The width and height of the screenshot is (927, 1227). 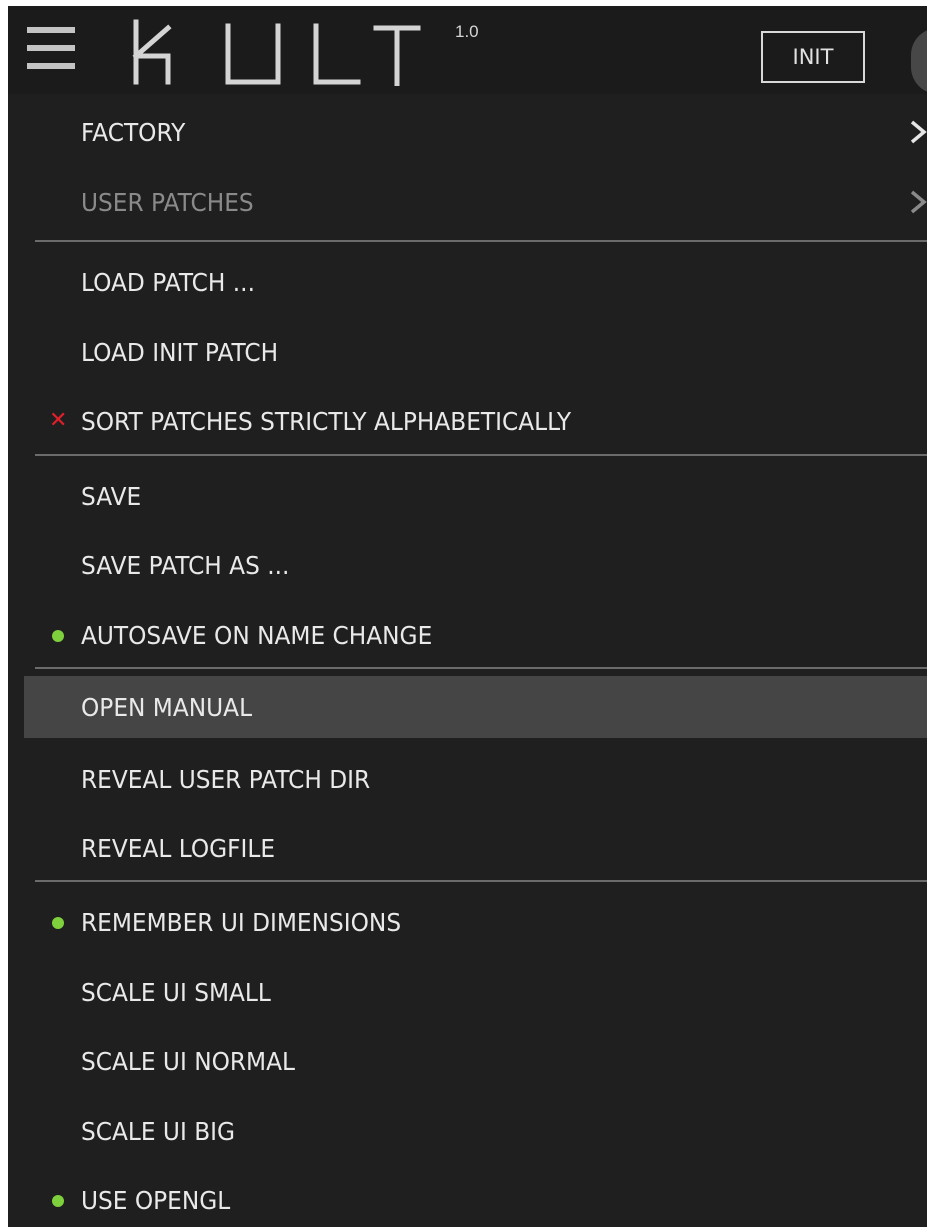 What do you see at coordinates (158, 1131) in the screenshot?
I see `menu-item-label: SCALE UI BIG` at bounding box center [158, 1131].